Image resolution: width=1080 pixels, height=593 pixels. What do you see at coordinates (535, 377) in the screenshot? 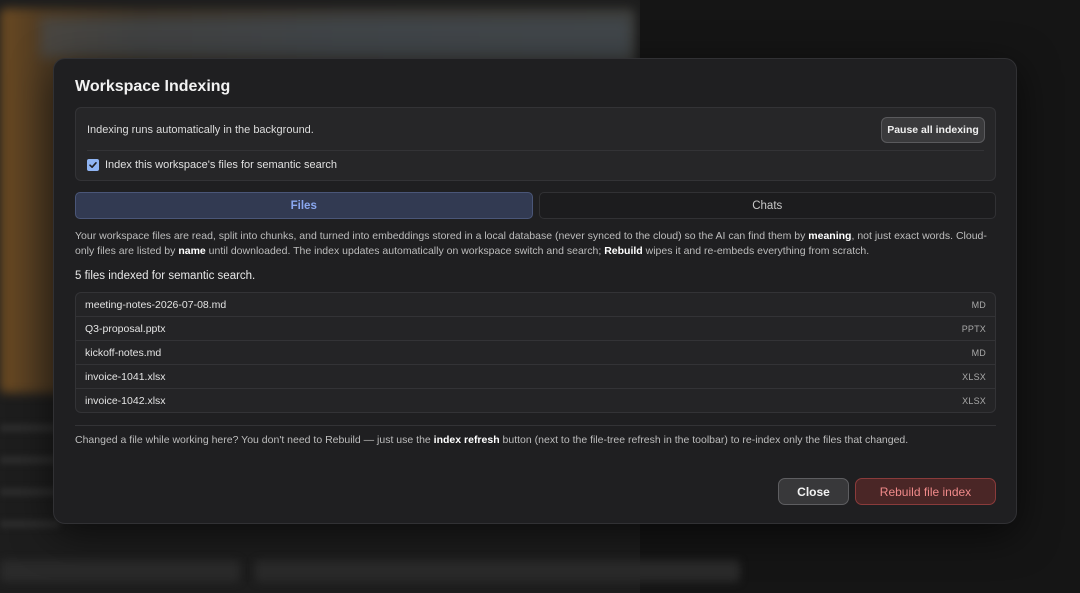
I see `list-item: invoice-1041.xlsx XLSX` at bounding box center [535, 377].